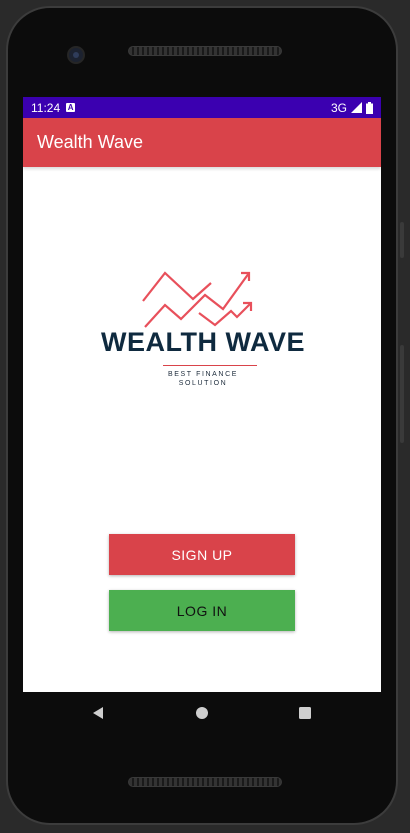  I want to click on trend-arrows-icon, so click(197, 299).